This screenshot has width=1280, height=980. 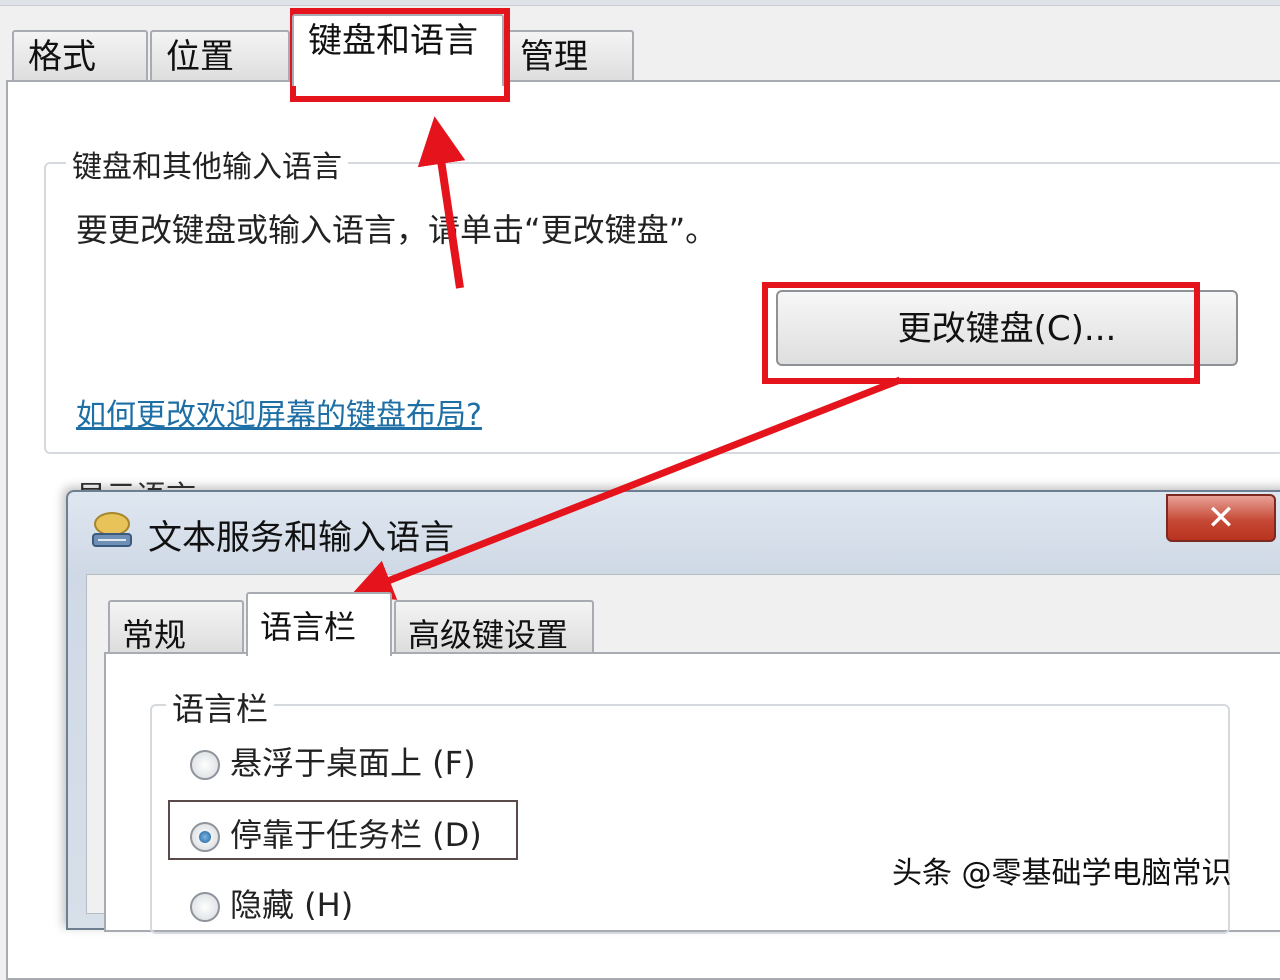 I want to click on tab-language-bar: 语言栏, so click(x=319, y=624).